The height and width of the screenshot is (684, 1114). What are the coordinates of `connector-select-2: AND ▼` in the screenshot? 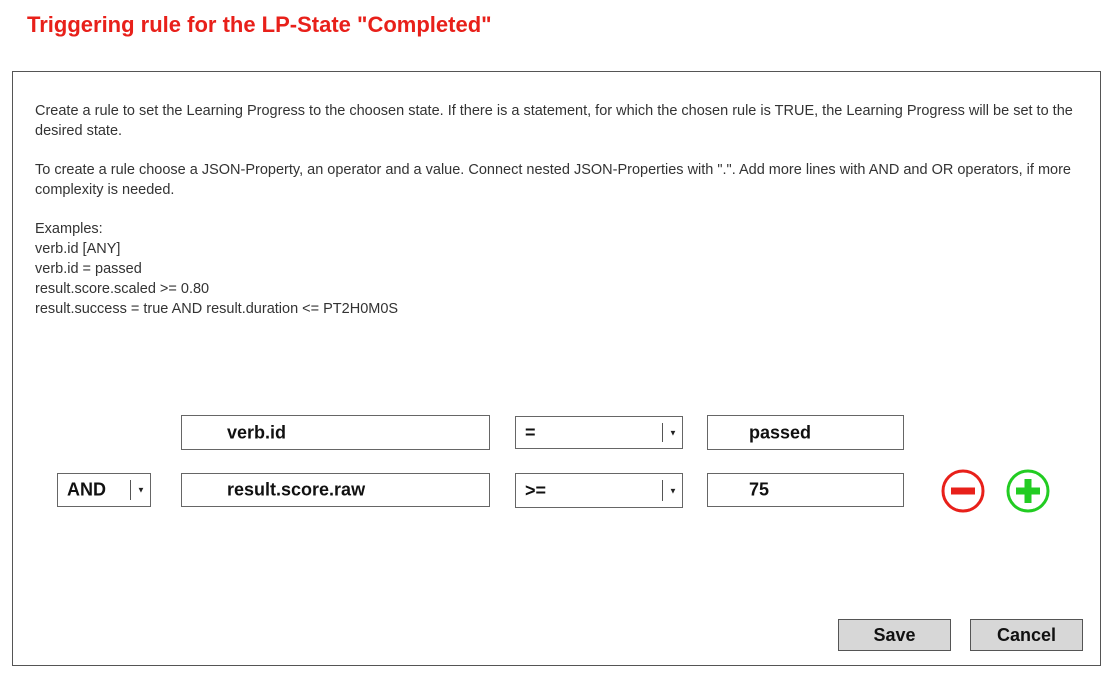 It's located at (104, 490).